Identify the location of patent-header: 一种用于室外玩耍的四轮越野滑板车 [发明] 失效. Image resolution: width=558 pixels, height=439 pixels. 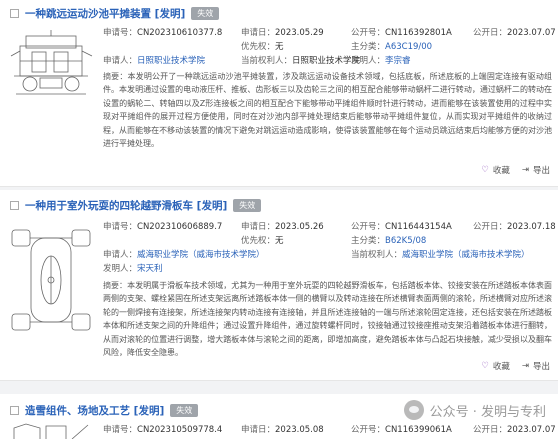
(136, 205).